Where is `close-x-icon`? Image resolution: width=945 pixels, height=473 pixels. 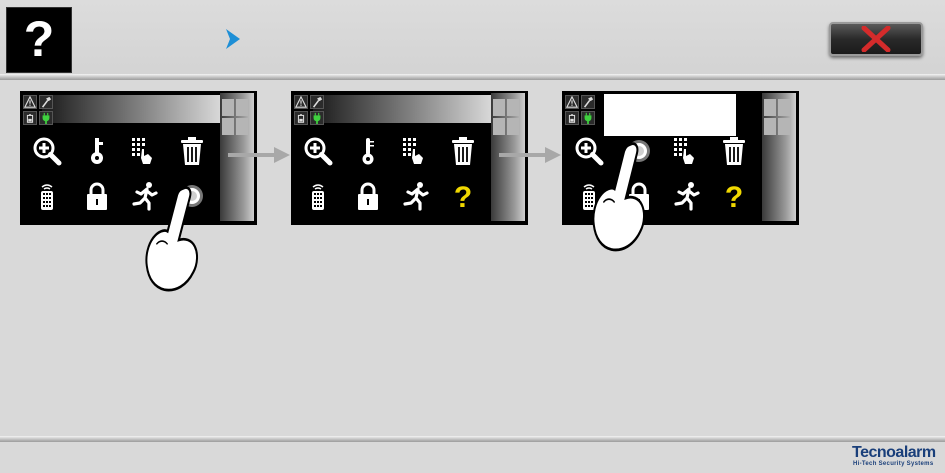 close-x-icon is located at coordinates (876, 39).